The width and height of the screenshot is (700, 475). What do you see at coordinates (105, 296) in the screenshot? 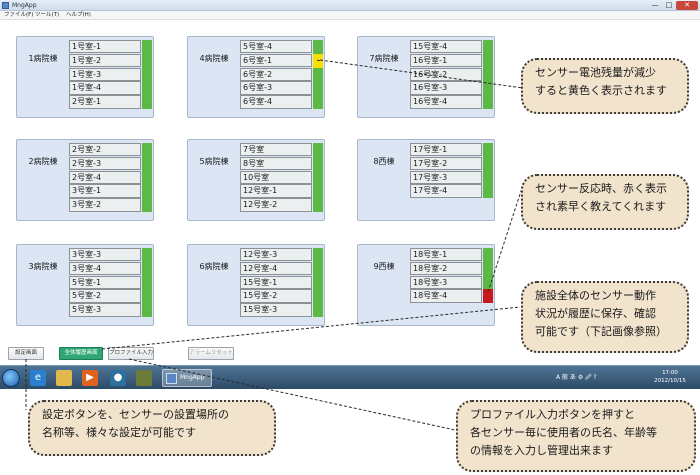
I see `room-cell: 5号室-2` at bounding box center [105, 296].